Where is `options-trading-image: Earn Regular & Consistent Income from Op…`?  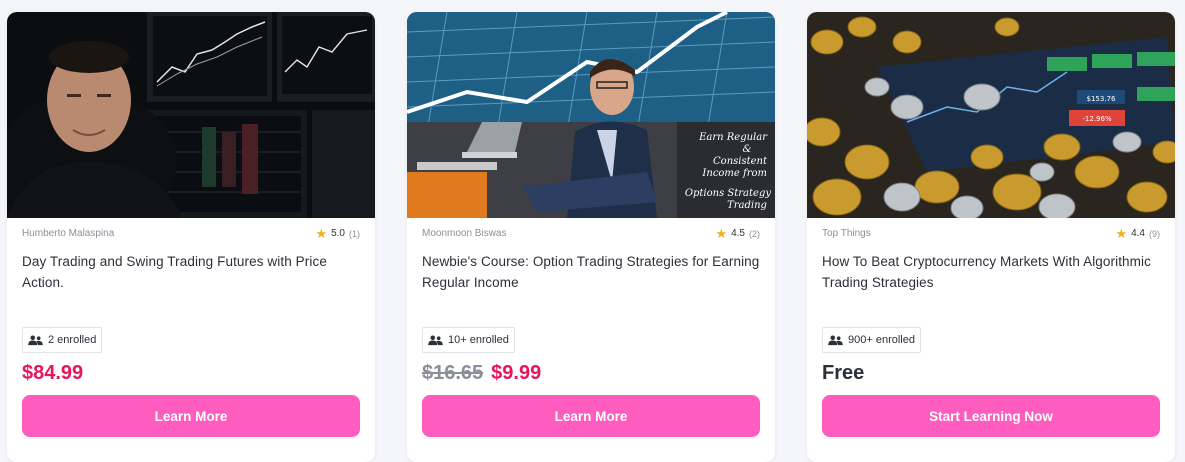
options-trading-image: Earn Regular & Consistent Income from Op… is located at coordinates (591, 115).